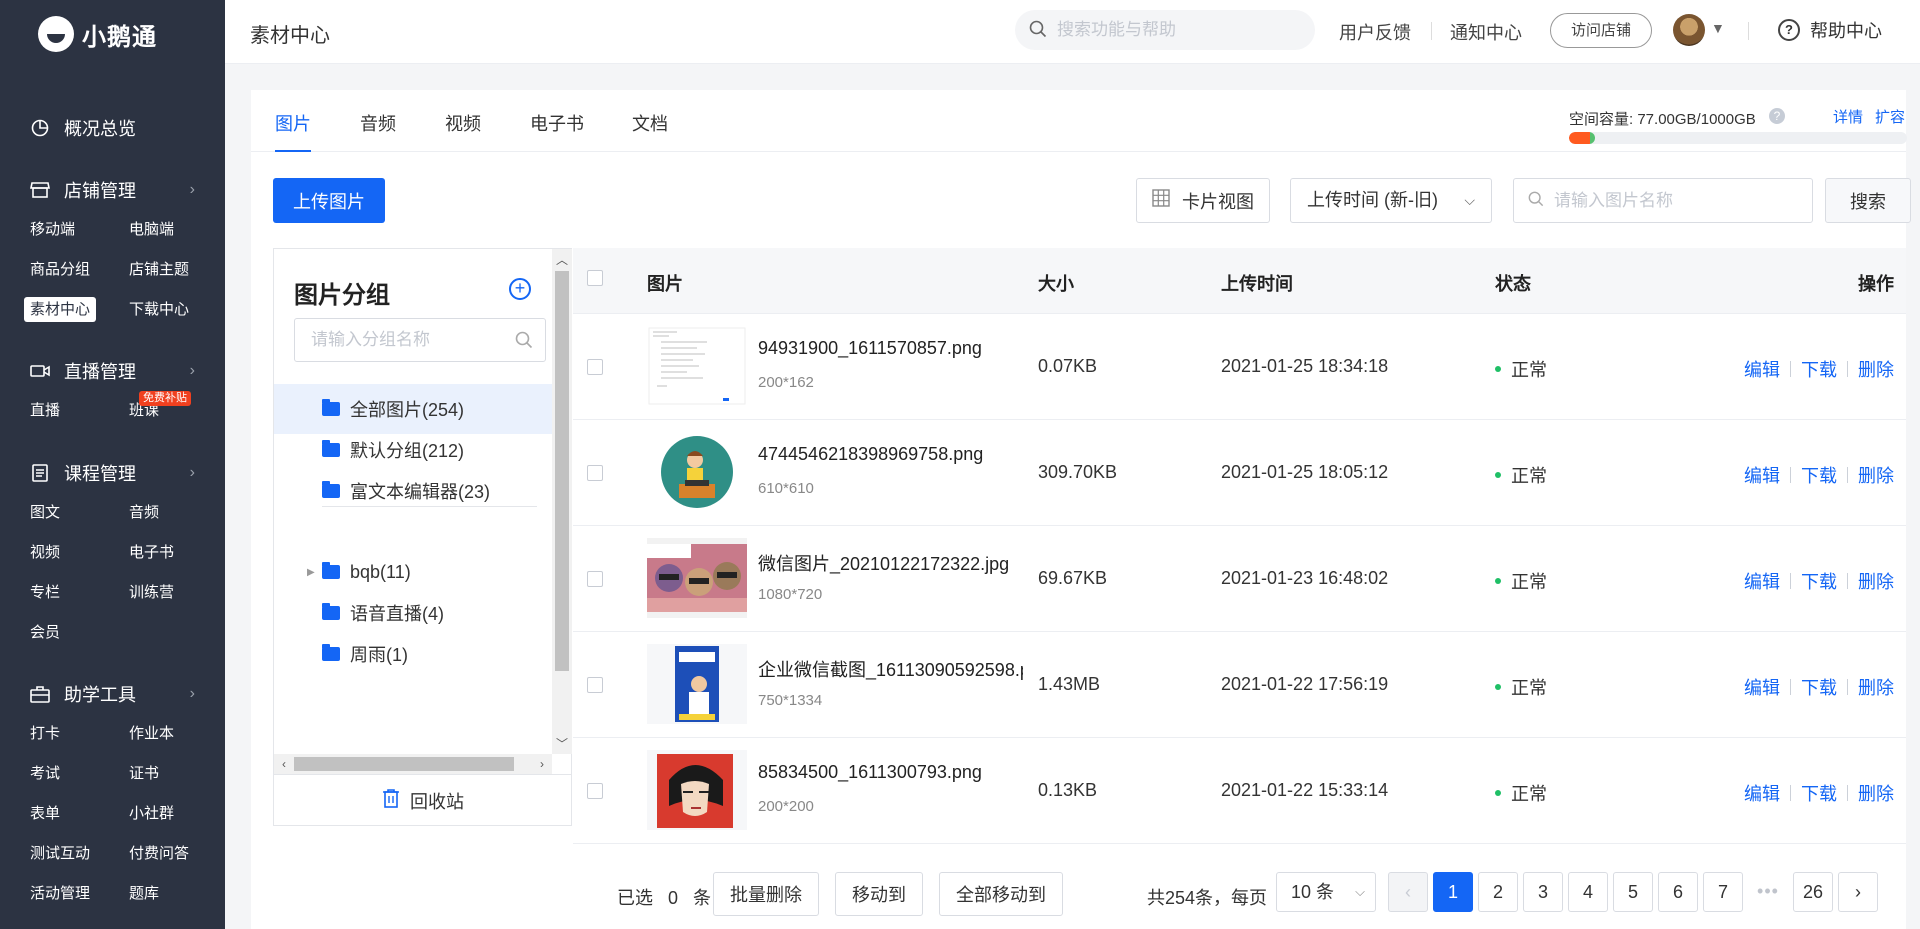  What do you see at coordinates (1498, 892) in the screenshot?
I see `page-button: 2` at bounding box center [1498, 892].